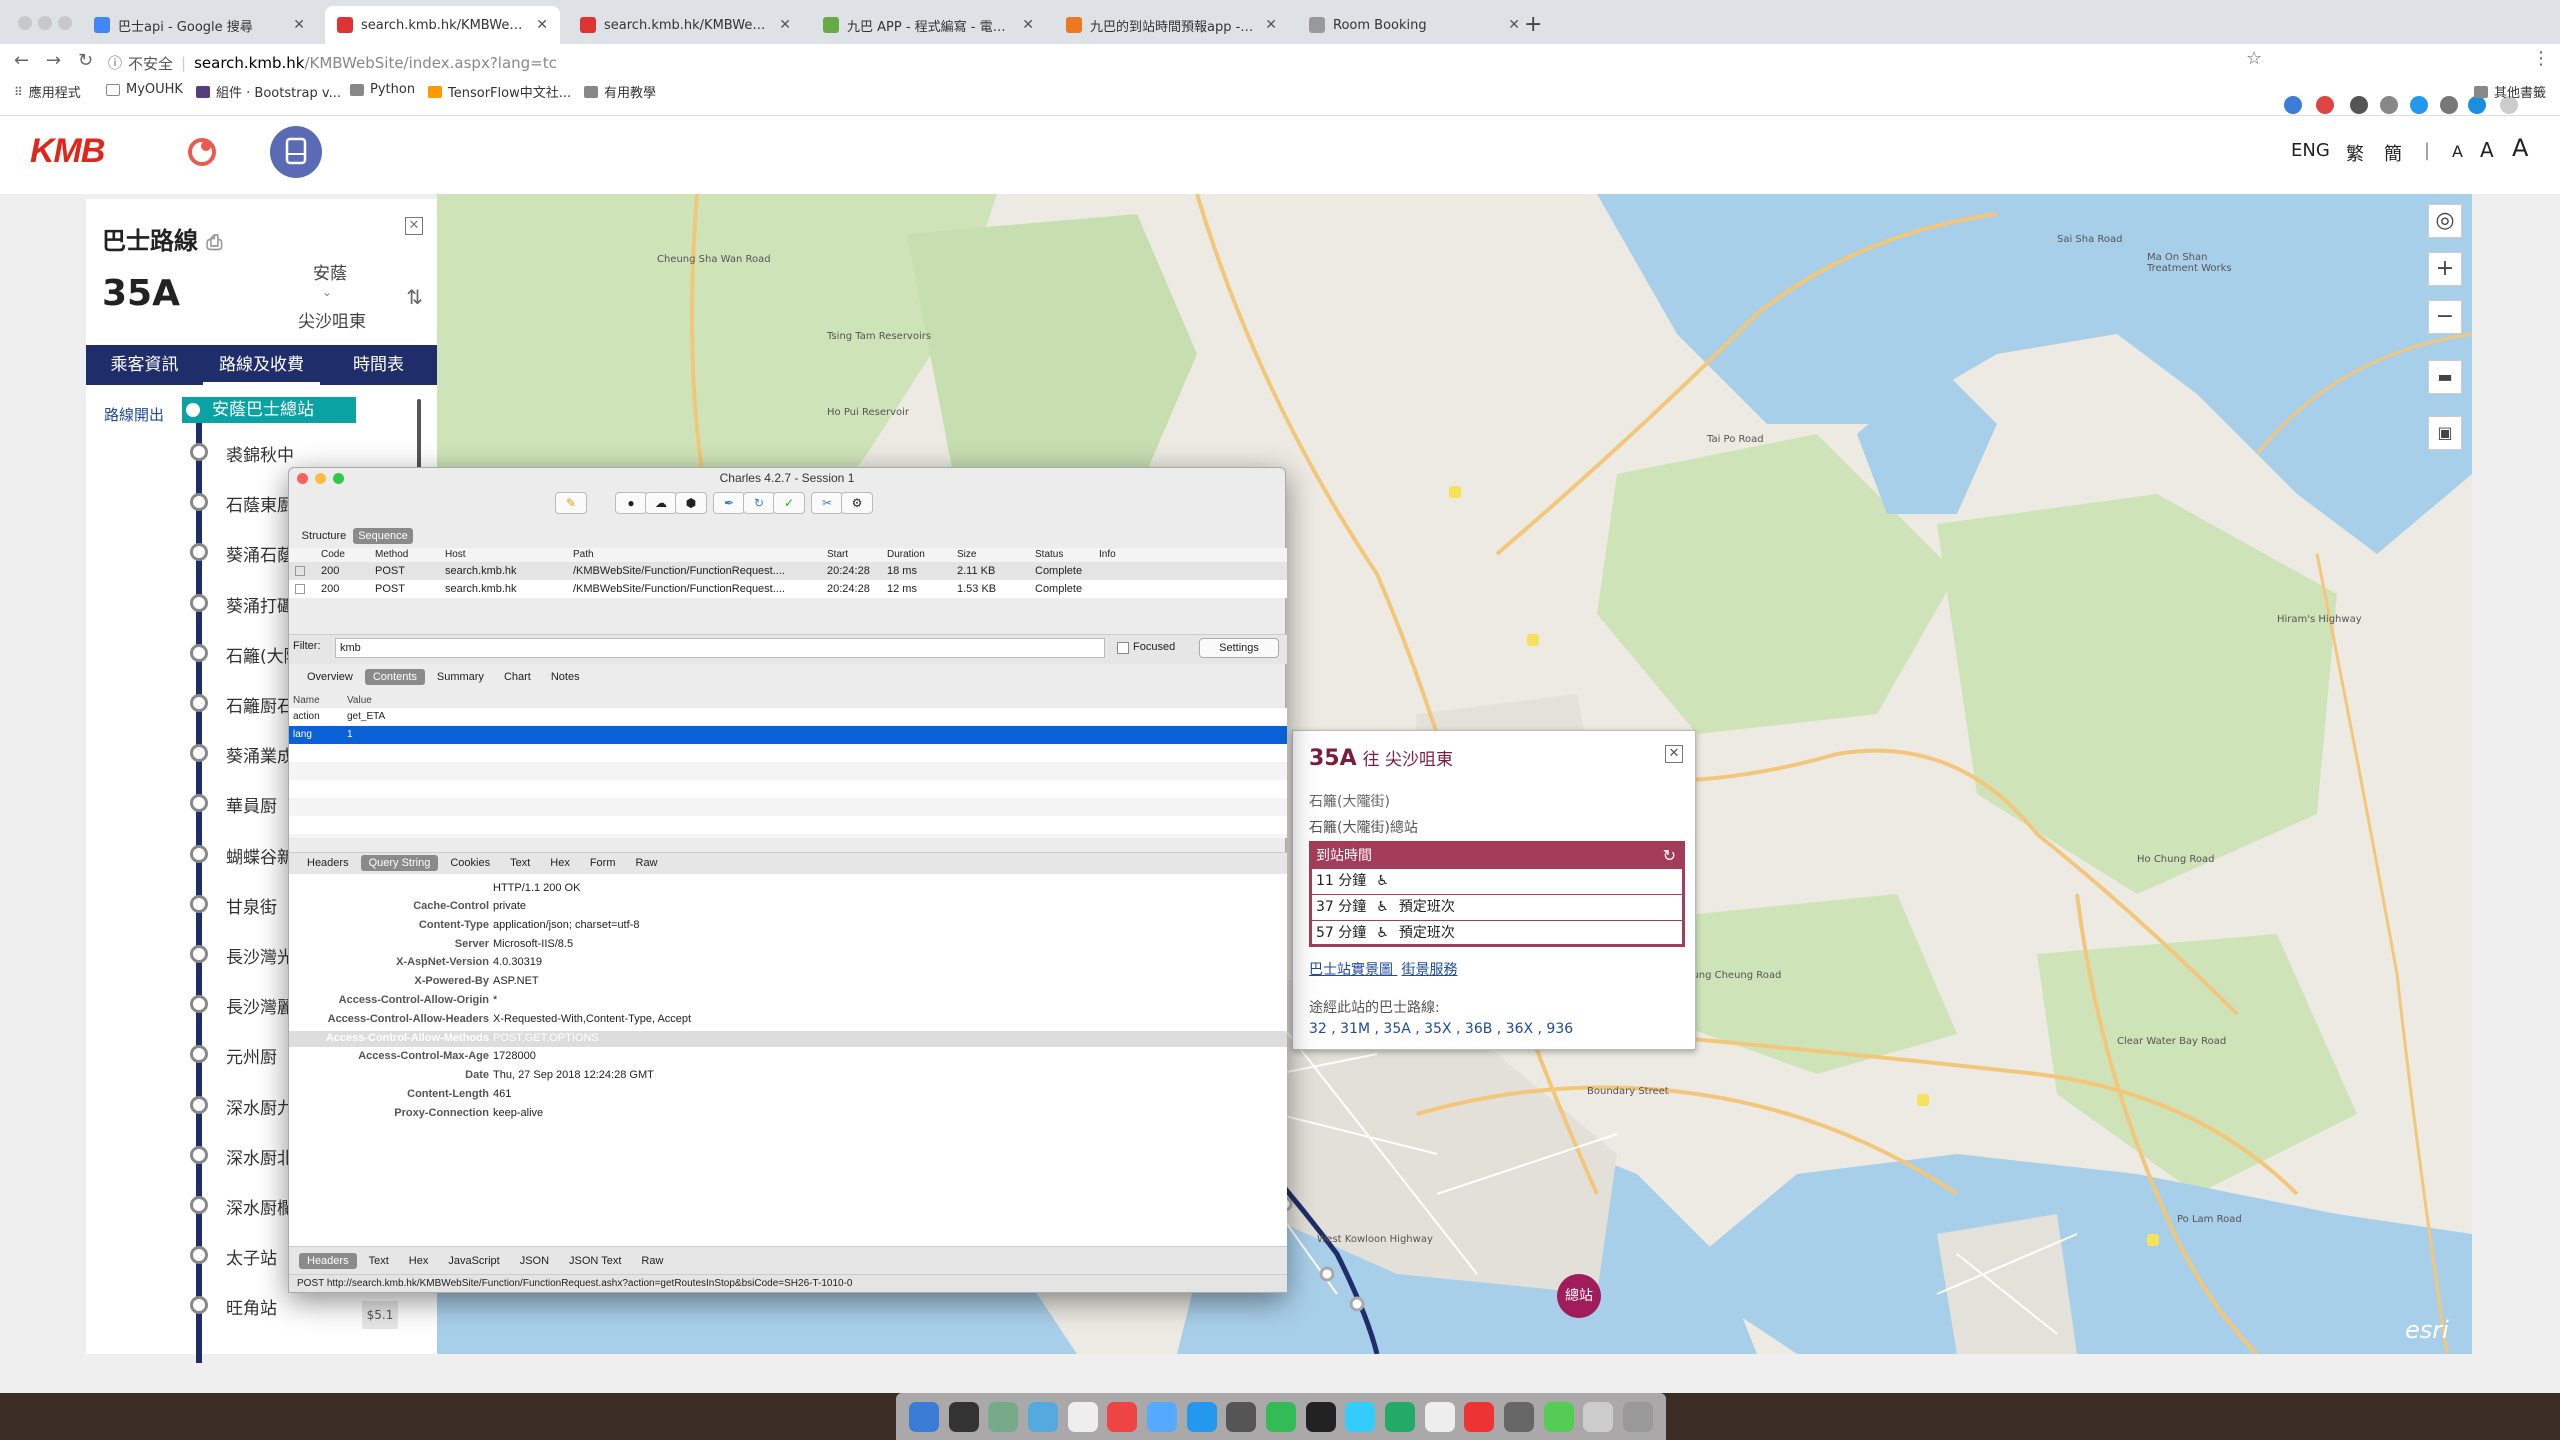 This screenshot has width=2560, height=1440. Describe the element at coordinates (1533, 24) in the screenshot. I see `new-tab-button: +` at that location.